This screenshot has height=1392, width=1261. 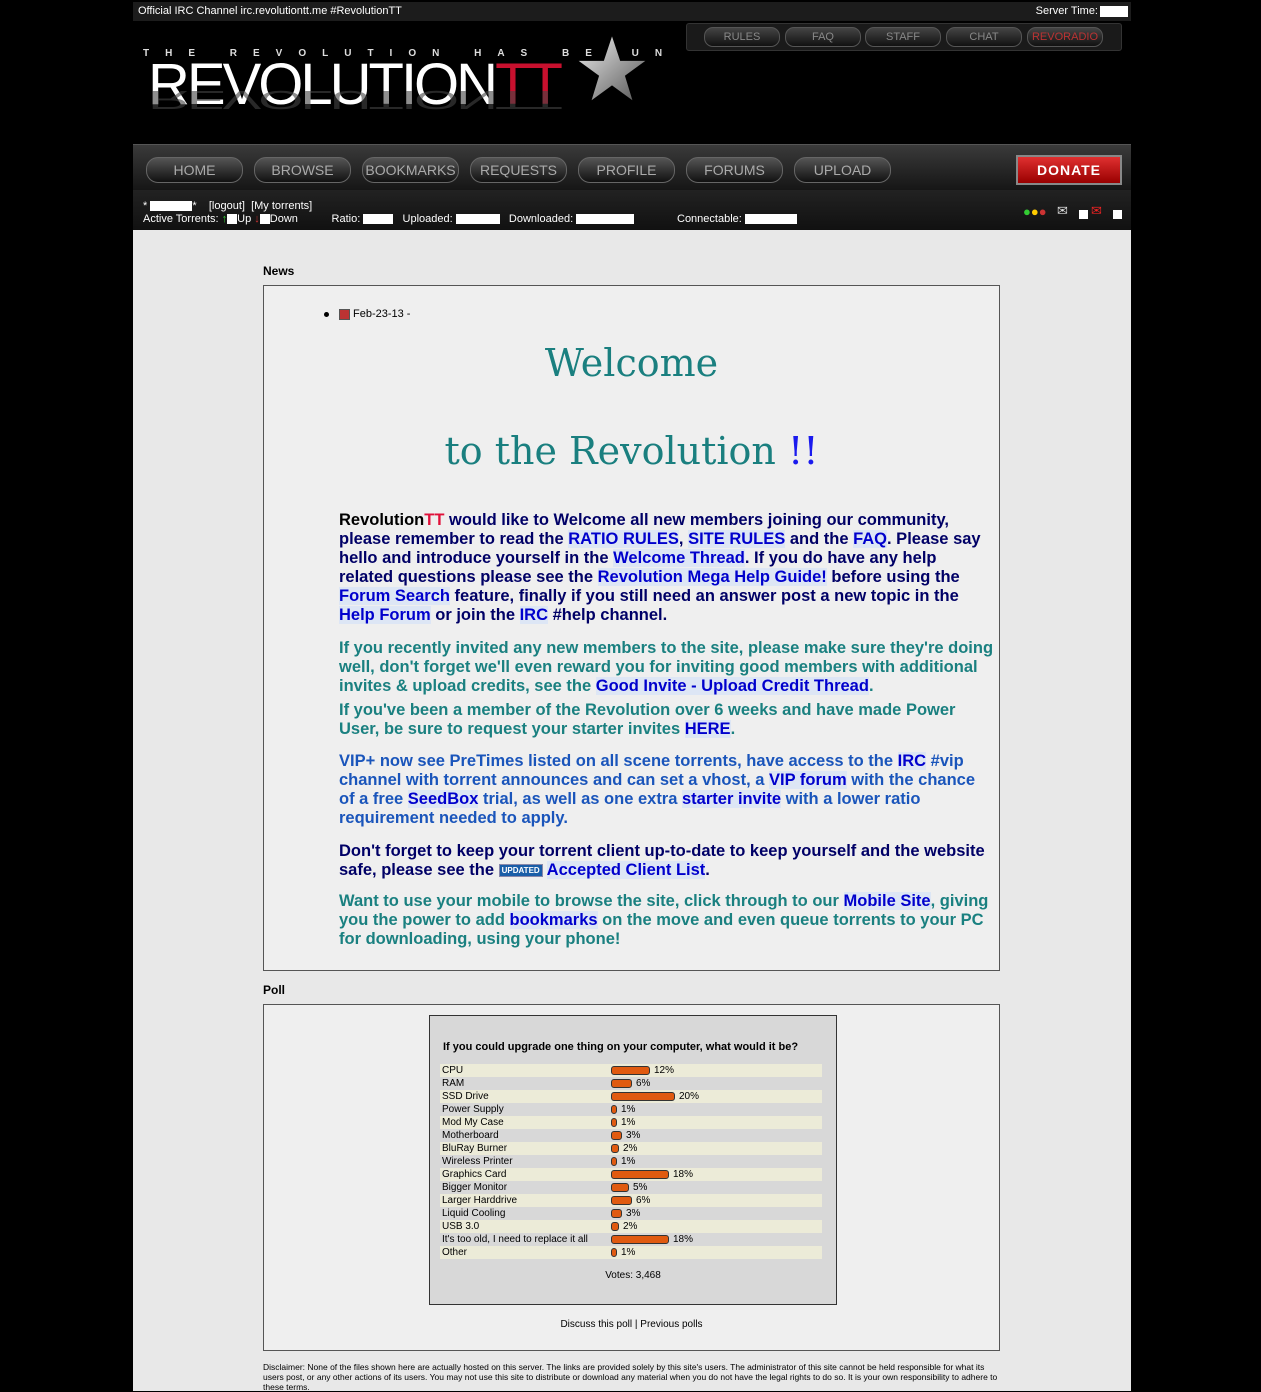 I want to click on nav-staff: STAFF, so click(x=903, y=37).